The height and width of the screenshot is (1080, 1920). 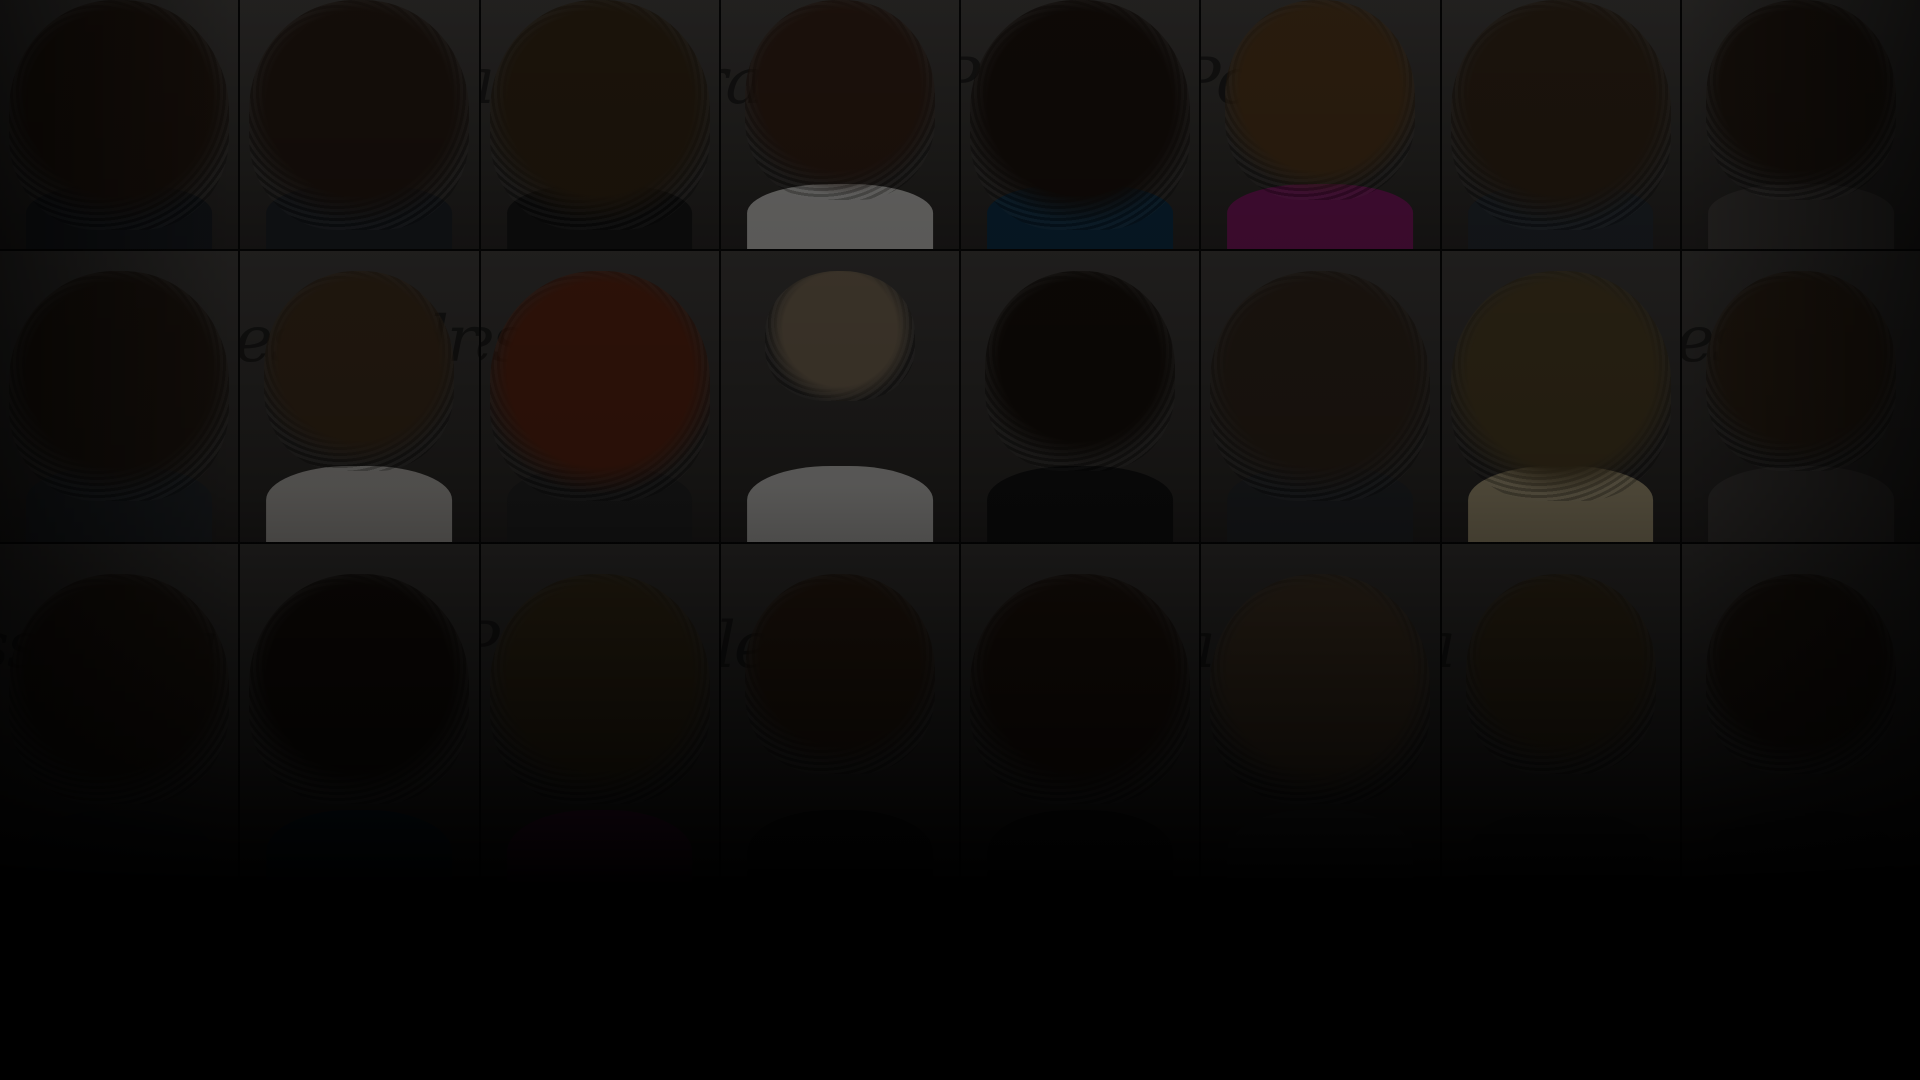 I want to click on hair-photo-tile: ssandra, so click(x=119, y=724).